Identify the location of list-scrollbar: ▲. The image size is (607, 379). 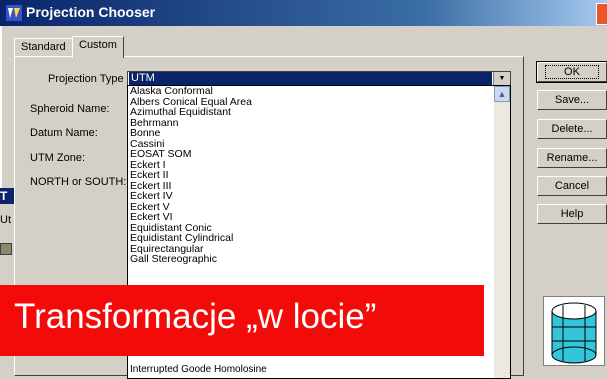
(502, 232).